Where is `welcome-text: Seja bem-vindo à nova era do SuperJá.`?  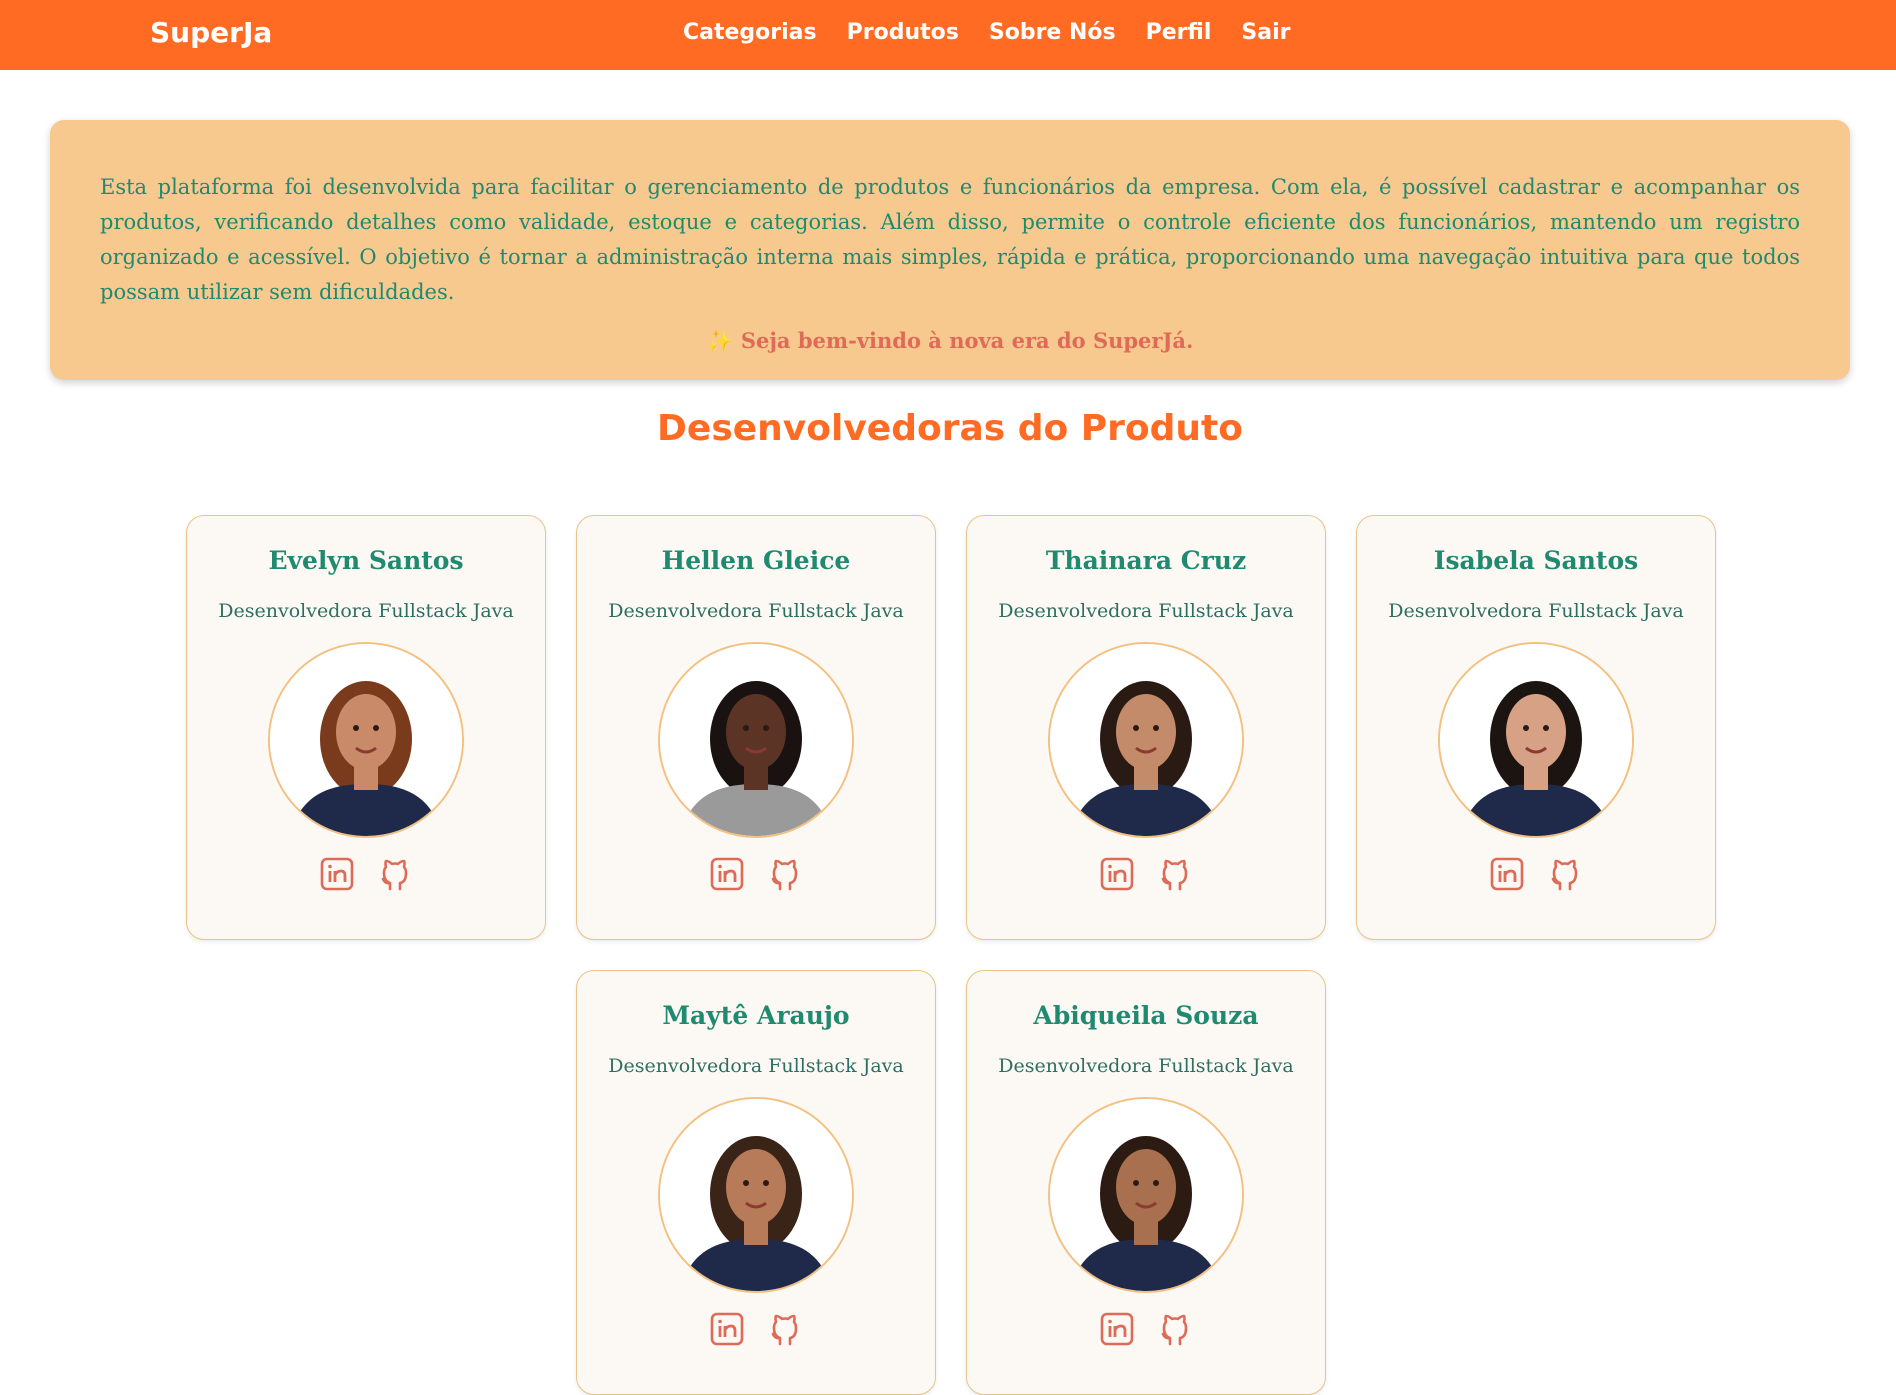 welcome-text: Seja bem-vindo à nova era do SuperJá. is located at coordinates (967, 340).